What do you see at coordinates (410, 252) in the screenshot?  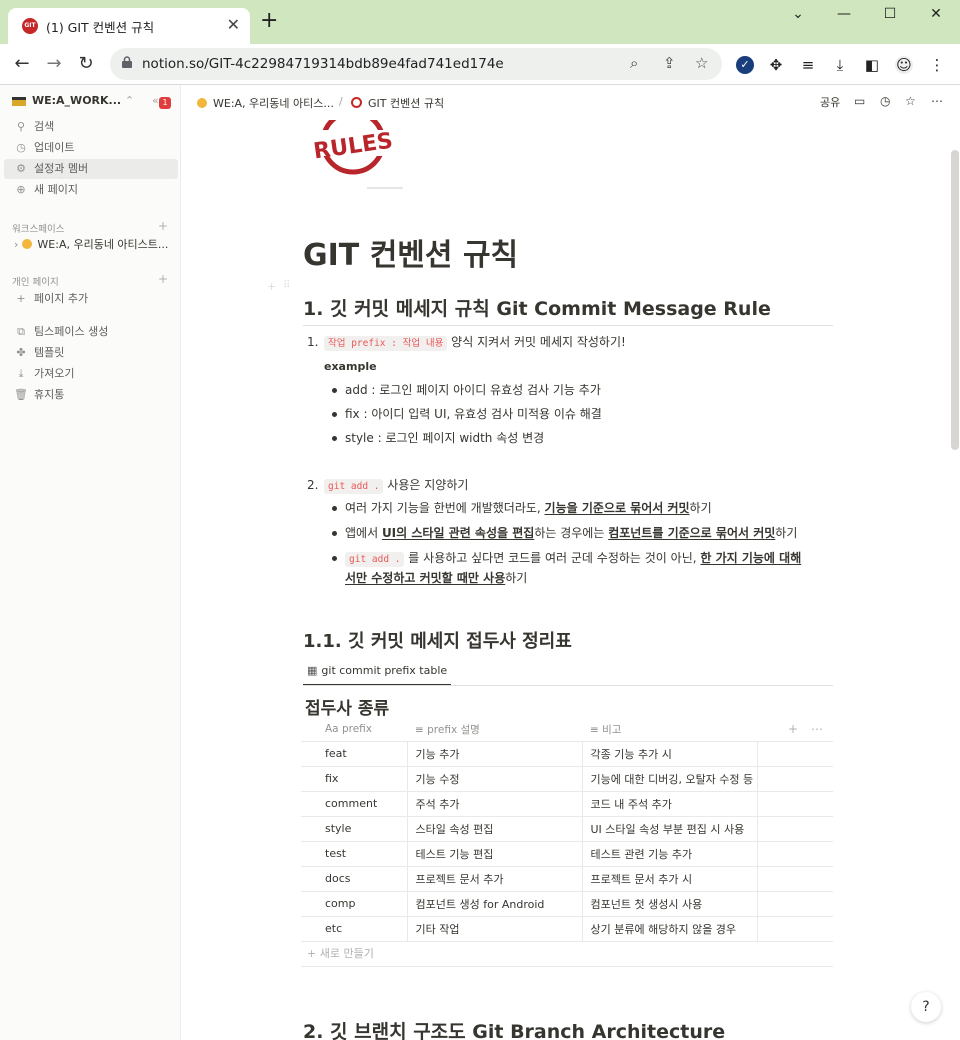 I see `page-title: GIT 컨벤션 규칙` at bounding box center [410, 252].